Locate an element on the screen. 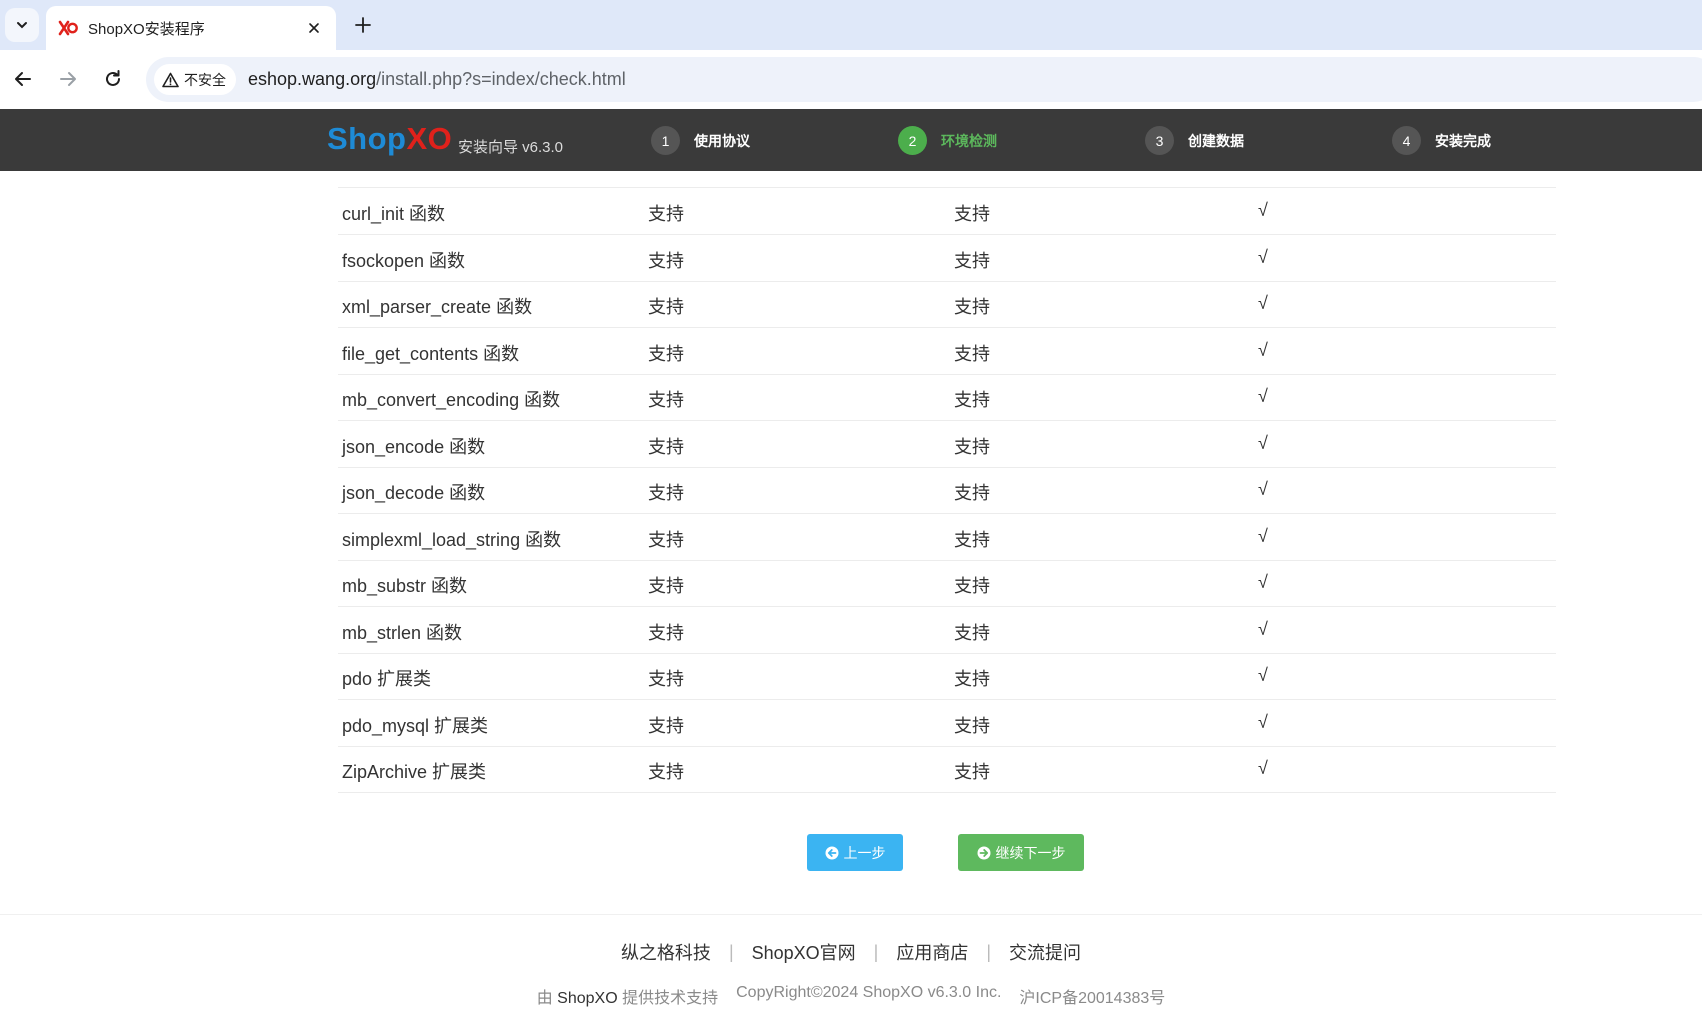  security-indicator: 不安全 is located at coordinates (195, 79).